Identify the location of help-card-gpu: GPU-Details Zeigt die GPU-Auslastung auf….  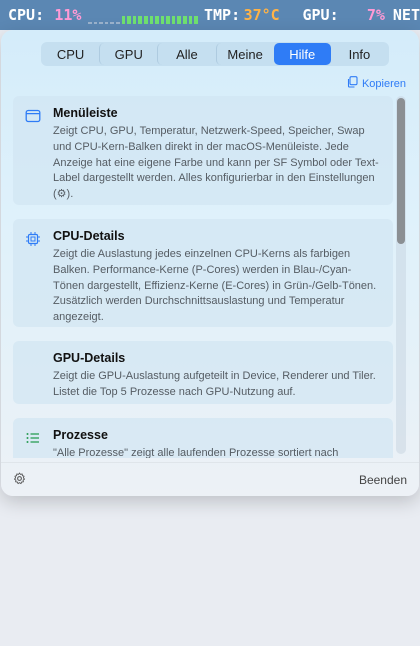
(203, 372).